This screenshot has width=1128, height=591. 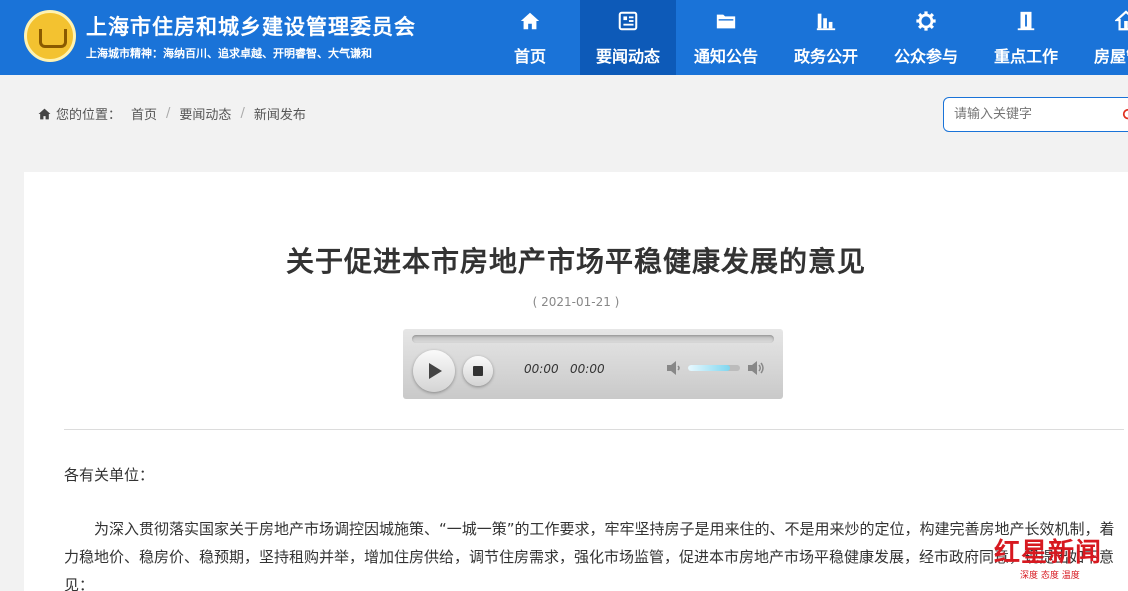 I want to click on breadcrumb-press-release: 新闻发布, so click(x=280, y=113).